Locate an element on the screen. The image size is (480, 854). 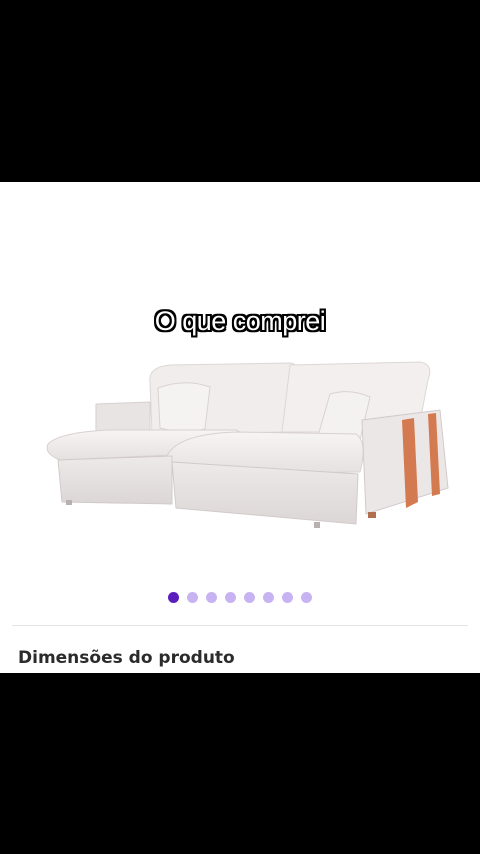
video-caption: O que comprei is located at coordinates (240, 321).